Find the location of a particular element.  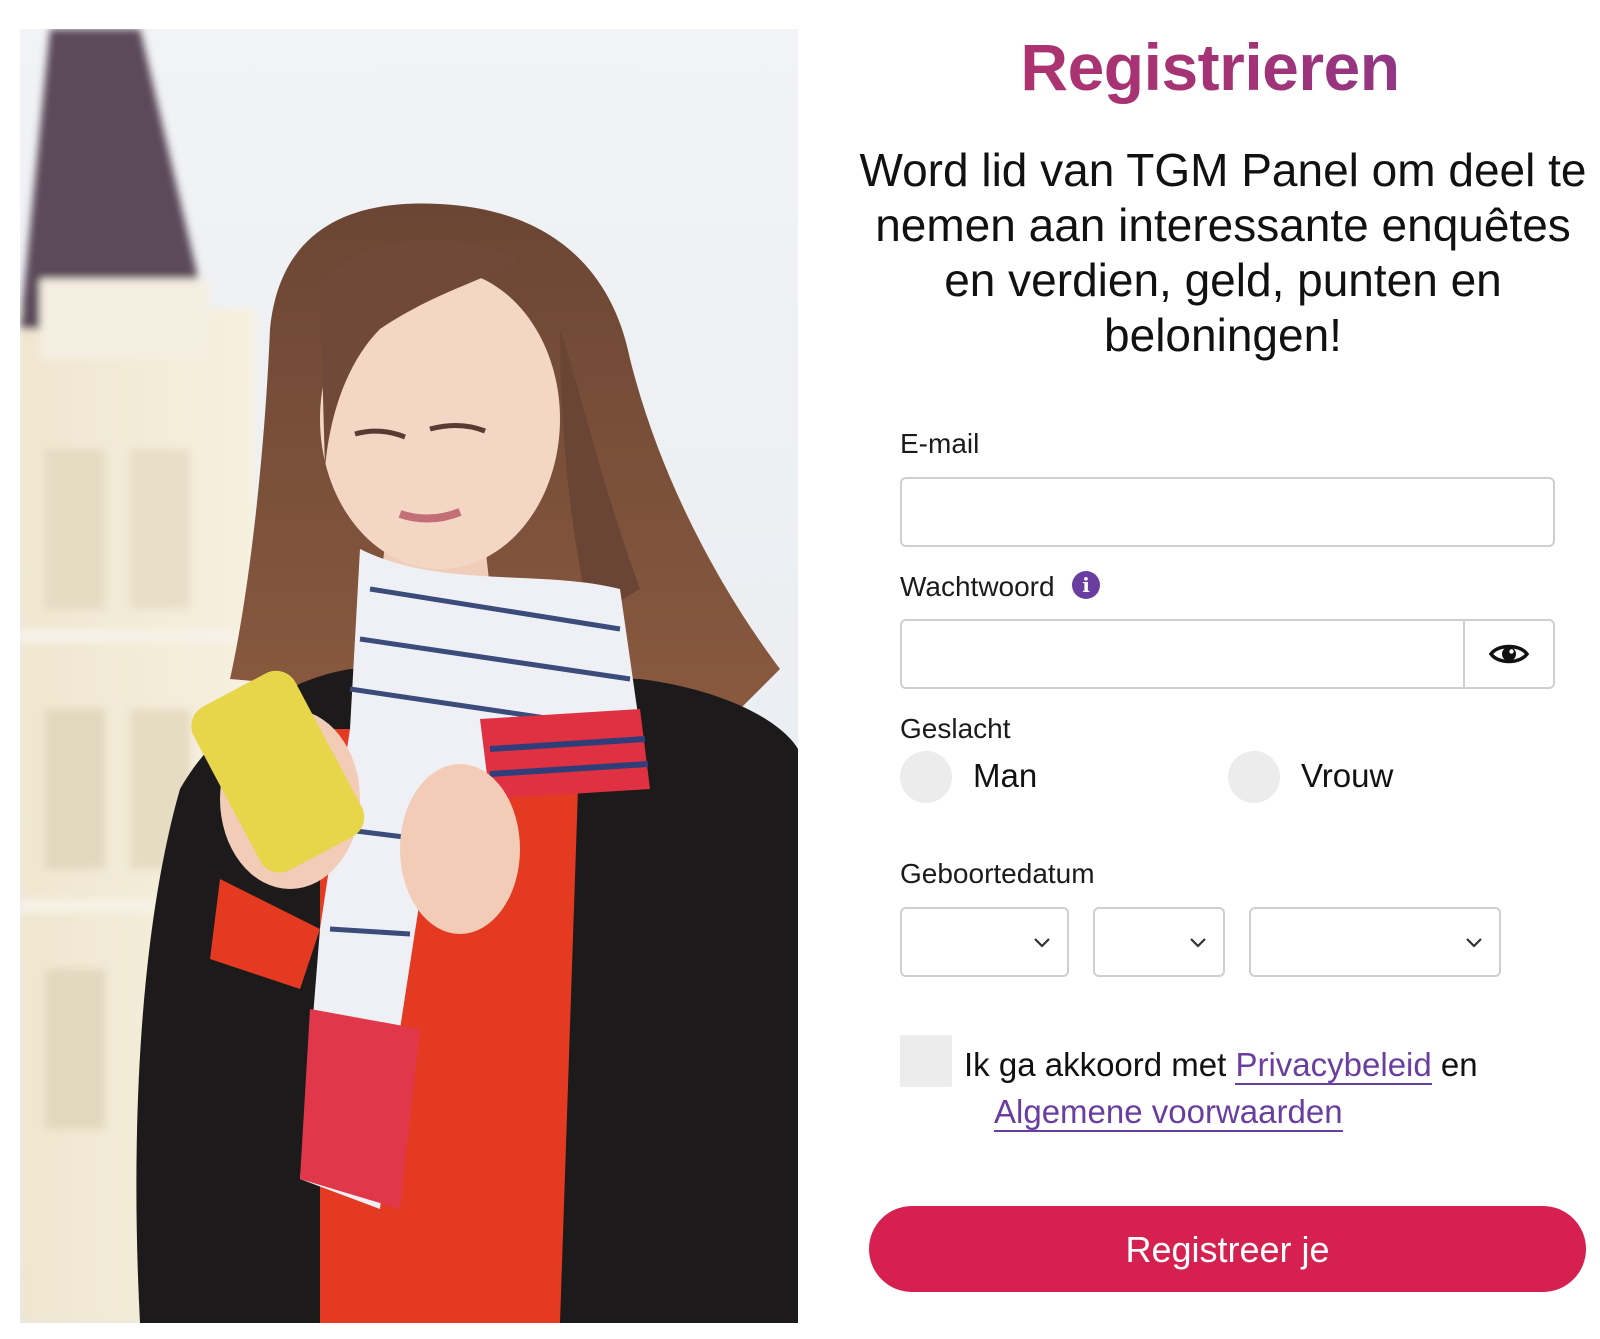

gender-option-vrouw-label: Vrouw is located at coordinates (1347, 776).